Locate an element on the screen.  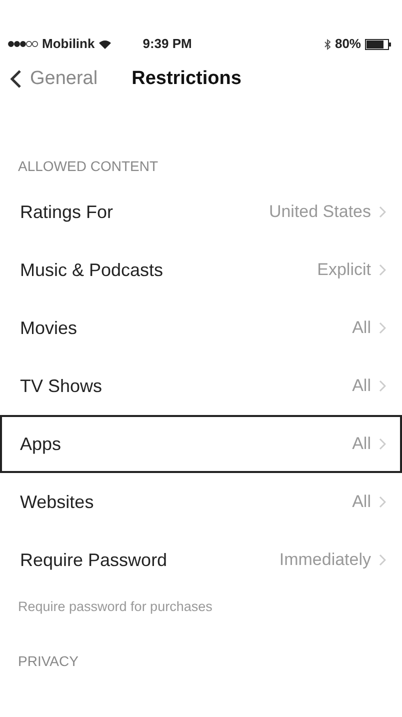
row-value: United States is located at coordinates (319, 212).